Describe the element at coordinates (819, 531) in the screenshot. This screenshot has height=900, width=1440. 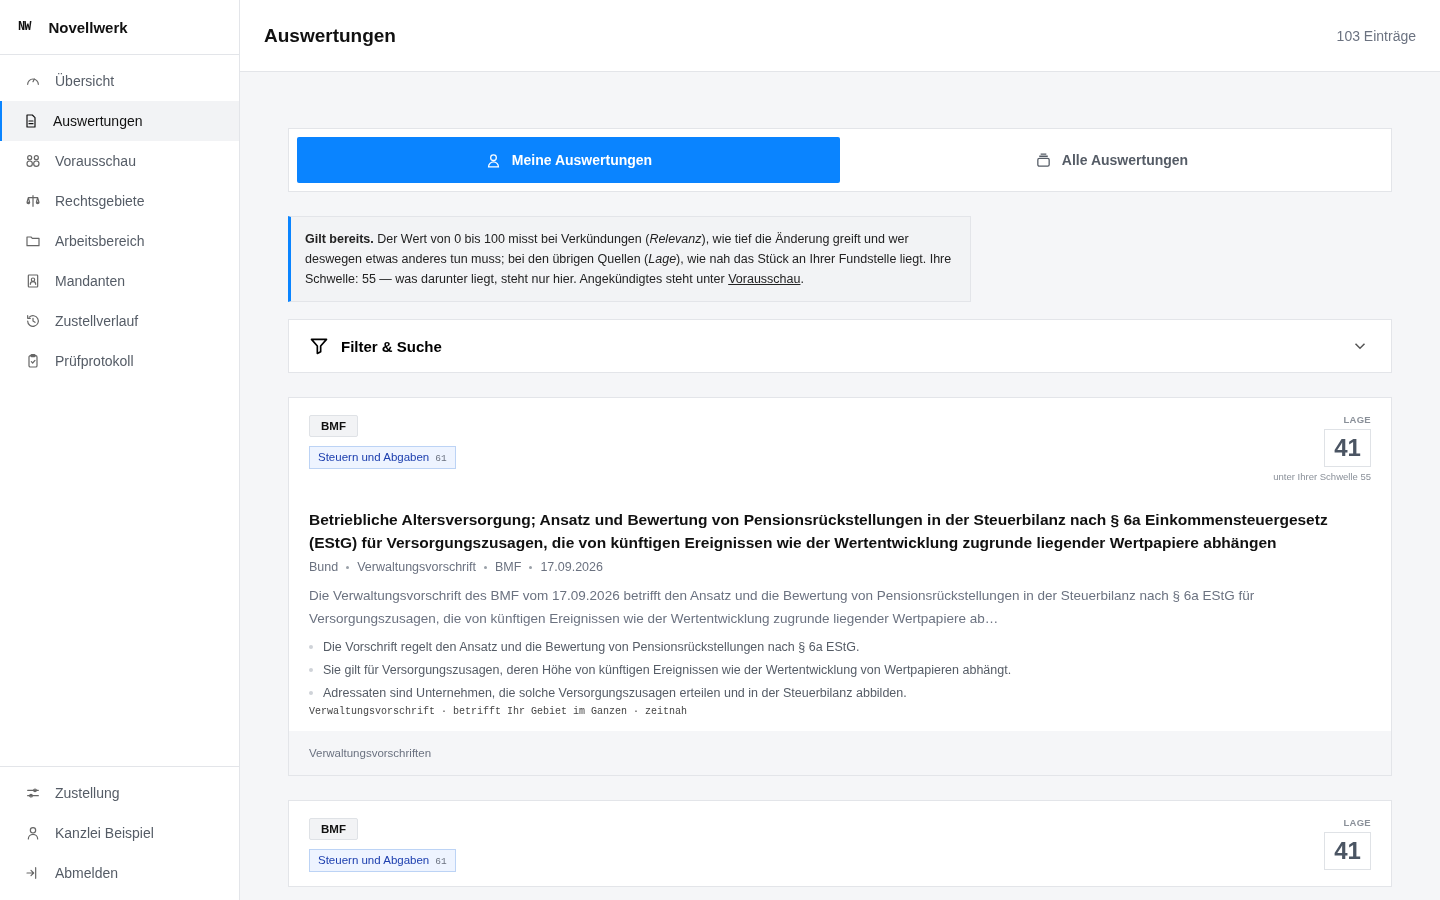
I see `result-title: Betriebliche Altersversorgung; Ansatz und Bewertung von Pensionsrückstellungen in der Steuerbilanz nach § 6a Einkommensteuergesetz (EStG) für Versorgungszusagen, die von künftigen Ereignissen wie der Wertentwicklung zugrunde liegender Wertpapiere abhängen` at that location.